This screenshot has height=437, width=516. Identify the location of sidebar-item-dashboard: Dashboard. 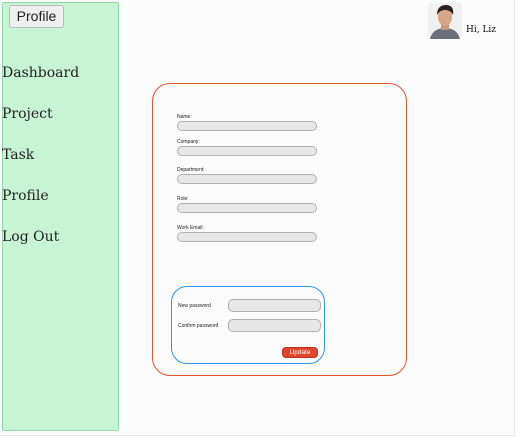
(40, 83).